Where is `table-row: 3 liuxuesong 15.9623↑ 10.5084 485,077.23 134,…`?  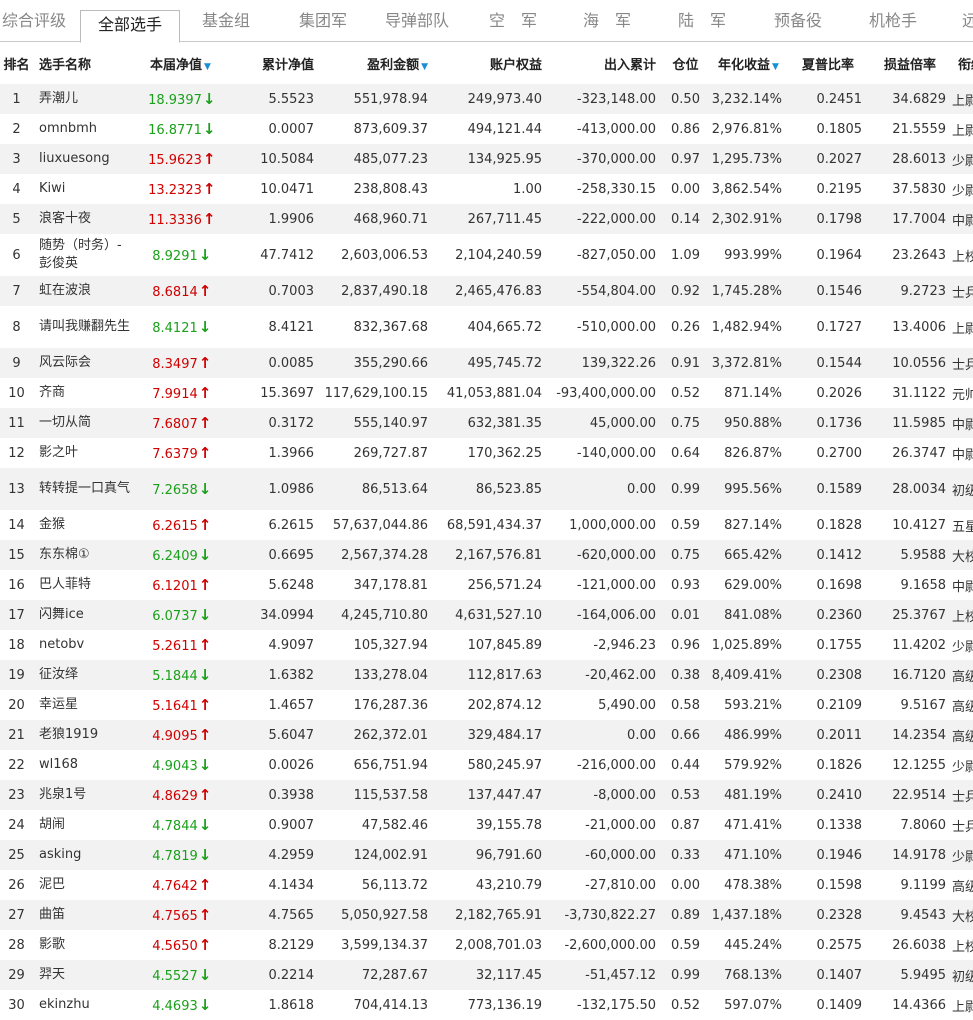
table-row: 3 liuxuesong 15.9623↑ 10.5084 485,077.23 134,… is located at coordinates (486, 159).